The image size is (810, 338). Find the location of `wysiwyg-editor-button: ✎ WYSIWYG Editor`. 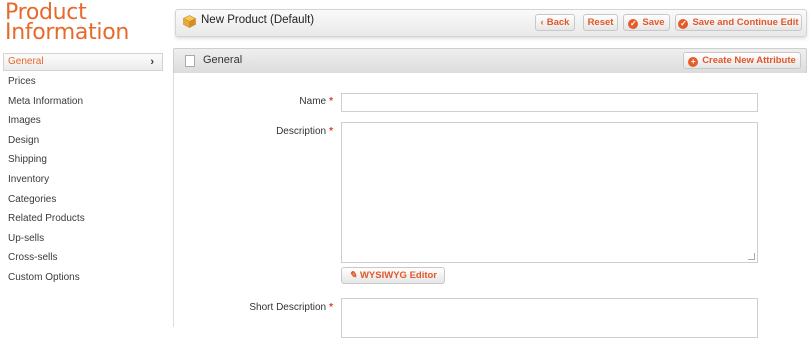

wysiwyg-editor-button: ✎ WYSIWYG Editor is located at coordinates (393, 275).